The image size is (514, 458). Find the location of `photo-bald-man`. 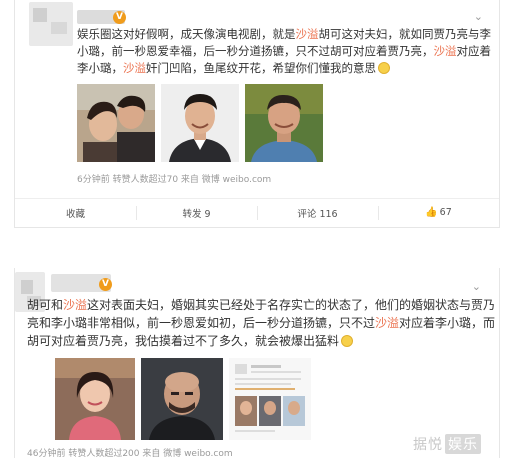

photo-bald-man is located at coordinates (182, 399).